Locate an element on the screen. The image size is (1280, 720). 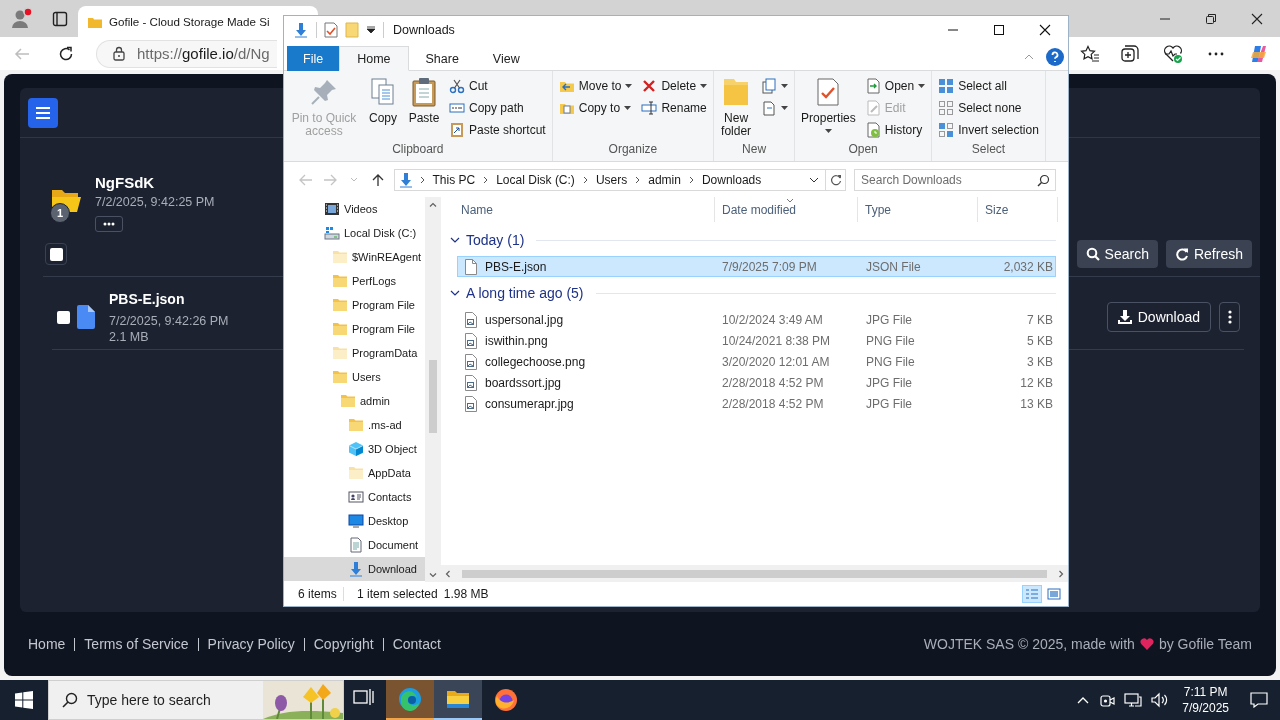
collapse-chevron-icon is located at coordinates (1029, 57).